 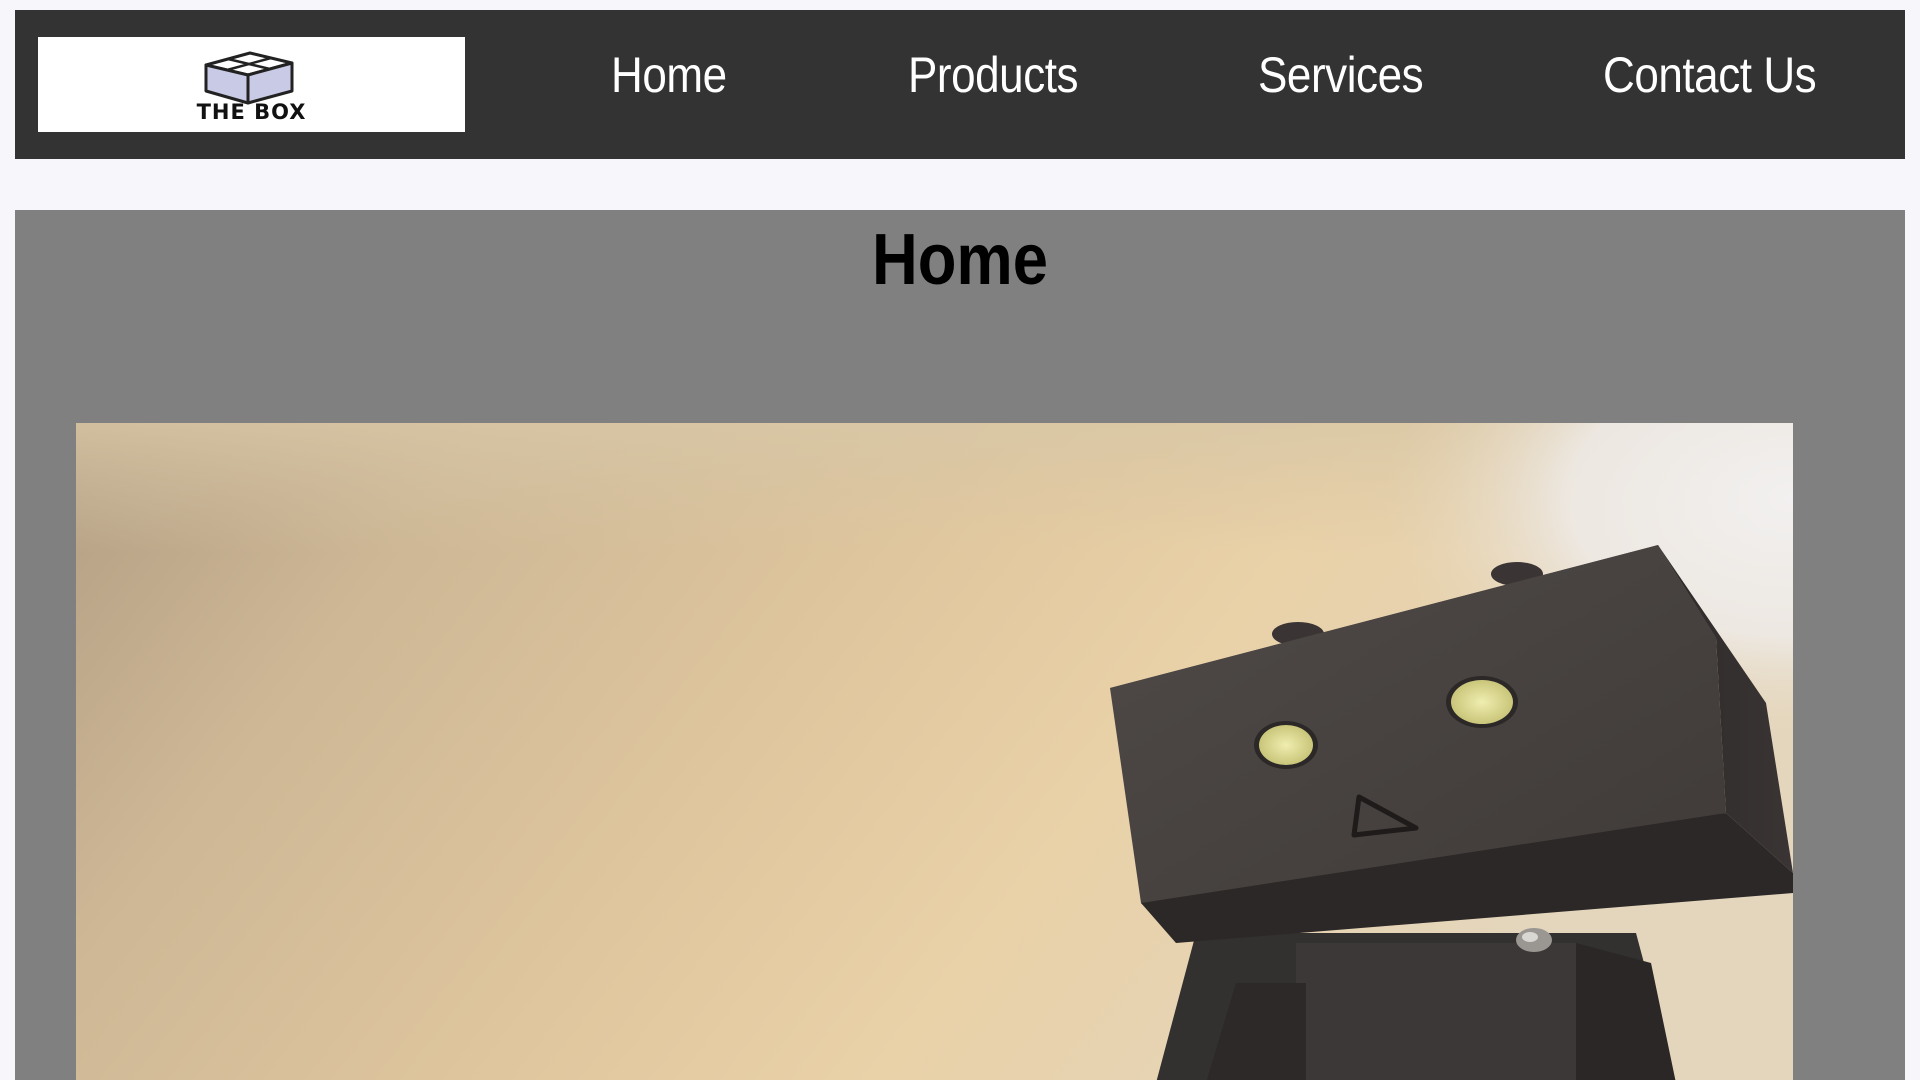 I want to click on nav-contact-us: Contact Us, so click(x=1710, y=75).